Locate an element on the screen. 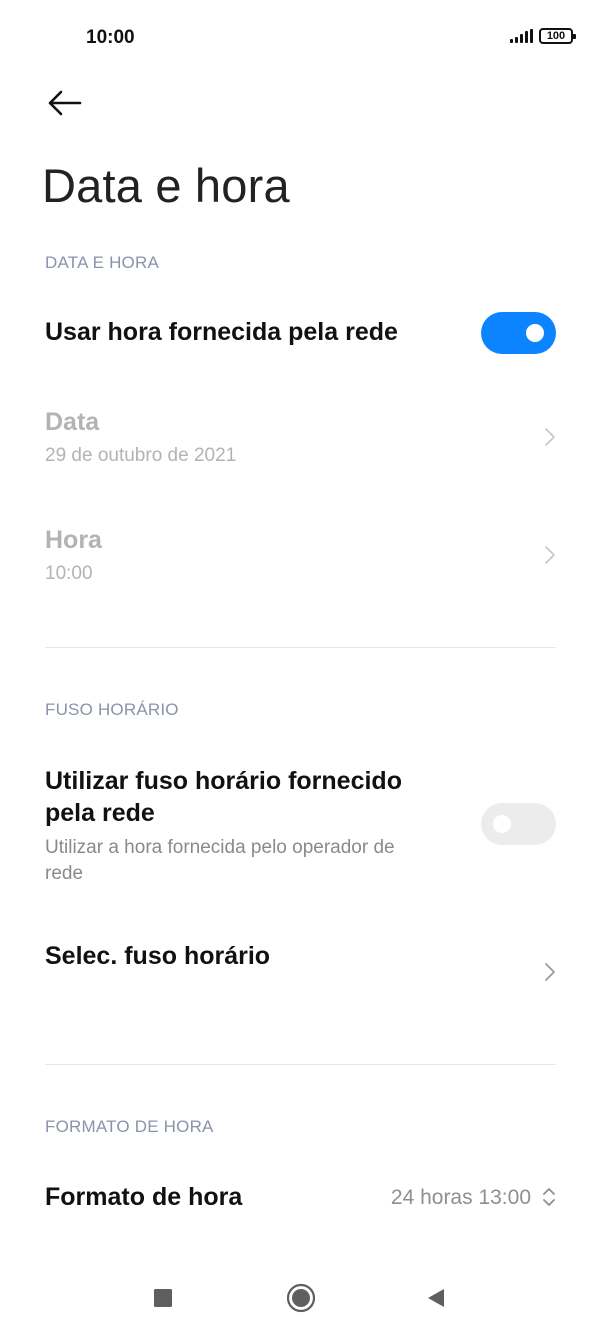  arrow-left-icon is located at coordinates (65, 103).